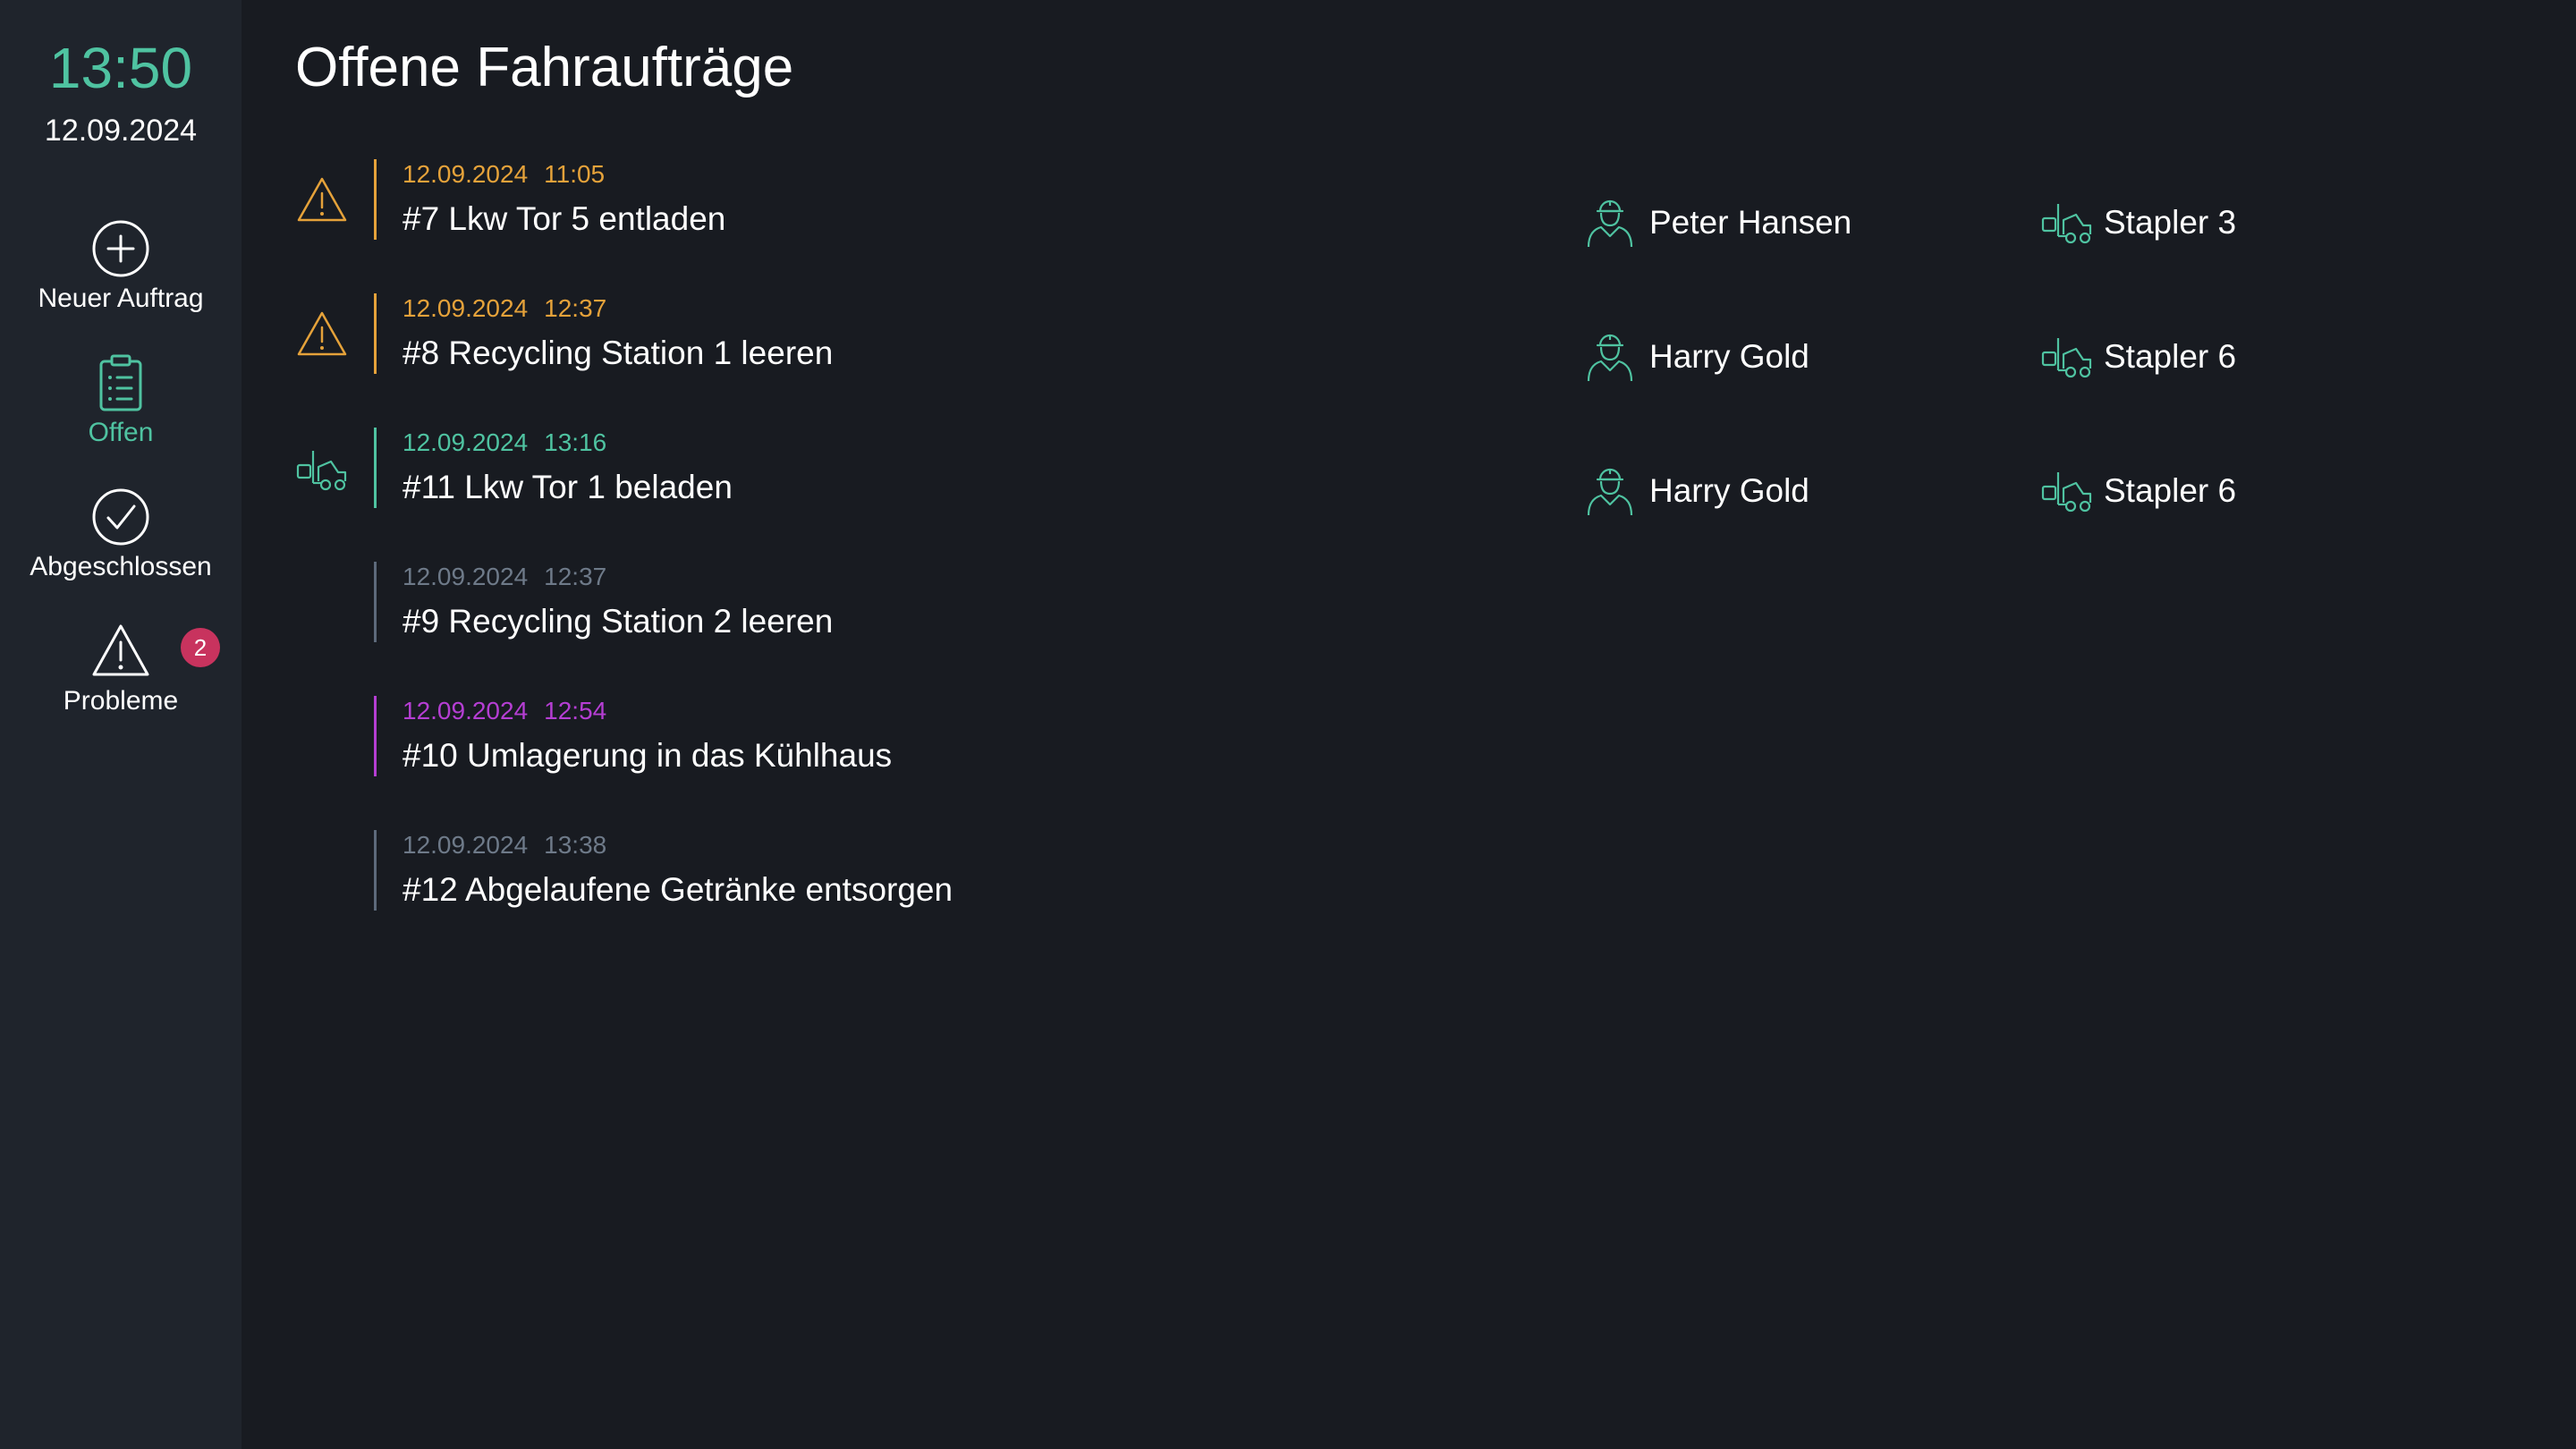 The width and height of the screenshot is (2576, 1449). What do you see at coordinates (677, 889) in the screenshot?
I see `order-title: #12 Abgelaufene Getränke entsorgen` at bounding box center [677, 889].